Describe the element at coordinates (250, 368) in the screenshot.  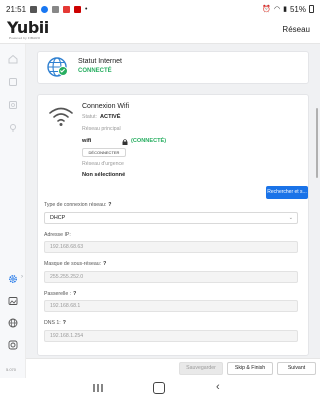
I see `skip-finish-button: Skip & Finish` at that location.